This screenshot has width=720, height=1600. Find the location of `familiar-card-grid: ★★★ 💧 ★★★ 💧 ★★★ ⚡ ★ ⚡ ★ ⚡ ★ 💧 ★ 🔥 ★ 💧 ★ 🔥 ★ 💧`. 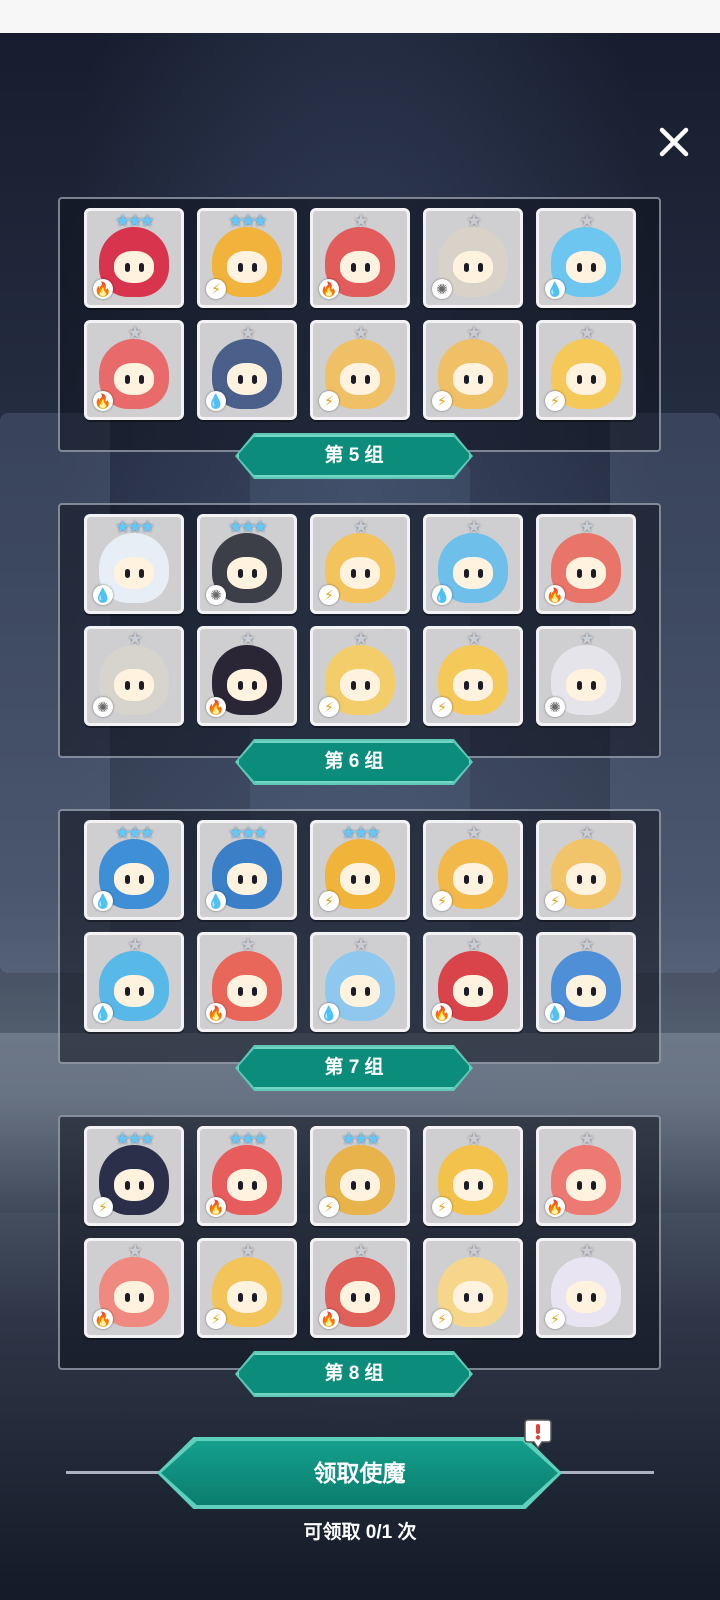

familiar-card-grid: ★★★ 💧 ★★★ 💧 ★★★ ⚡ ★ ⚡ ★ ⚡ ★ 💧 ★ 🔥 ★ 💧 ★ 🔥 ★ 💧 is located at coordinates (360, 926).